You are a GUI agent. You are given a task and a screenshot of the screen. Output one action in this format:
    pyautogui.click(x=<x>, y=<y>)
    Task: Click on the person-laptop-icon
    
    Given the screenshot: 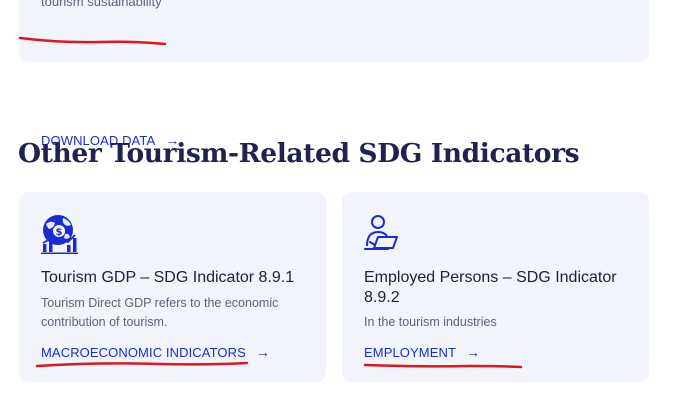 What is the action you would take?
    pyautogui.click(x=381, y=232)
    